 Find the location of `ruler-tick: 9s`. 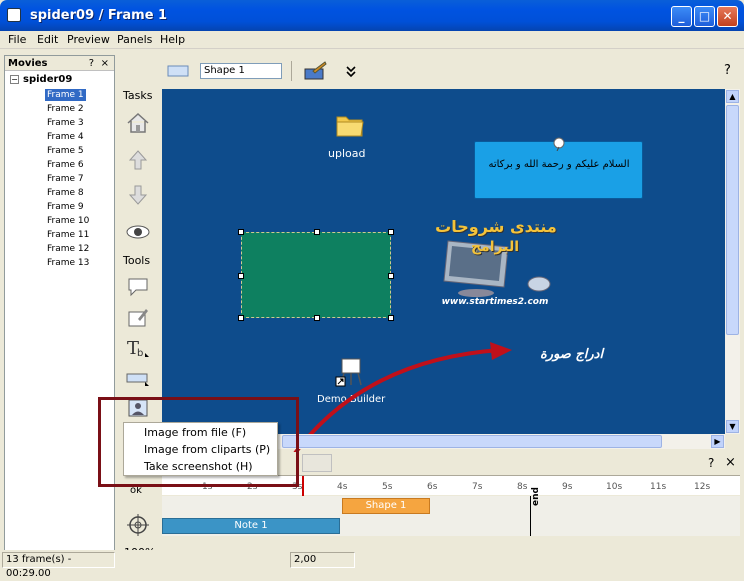

ruler-tick: 9s is located at coordinates (567, 487).